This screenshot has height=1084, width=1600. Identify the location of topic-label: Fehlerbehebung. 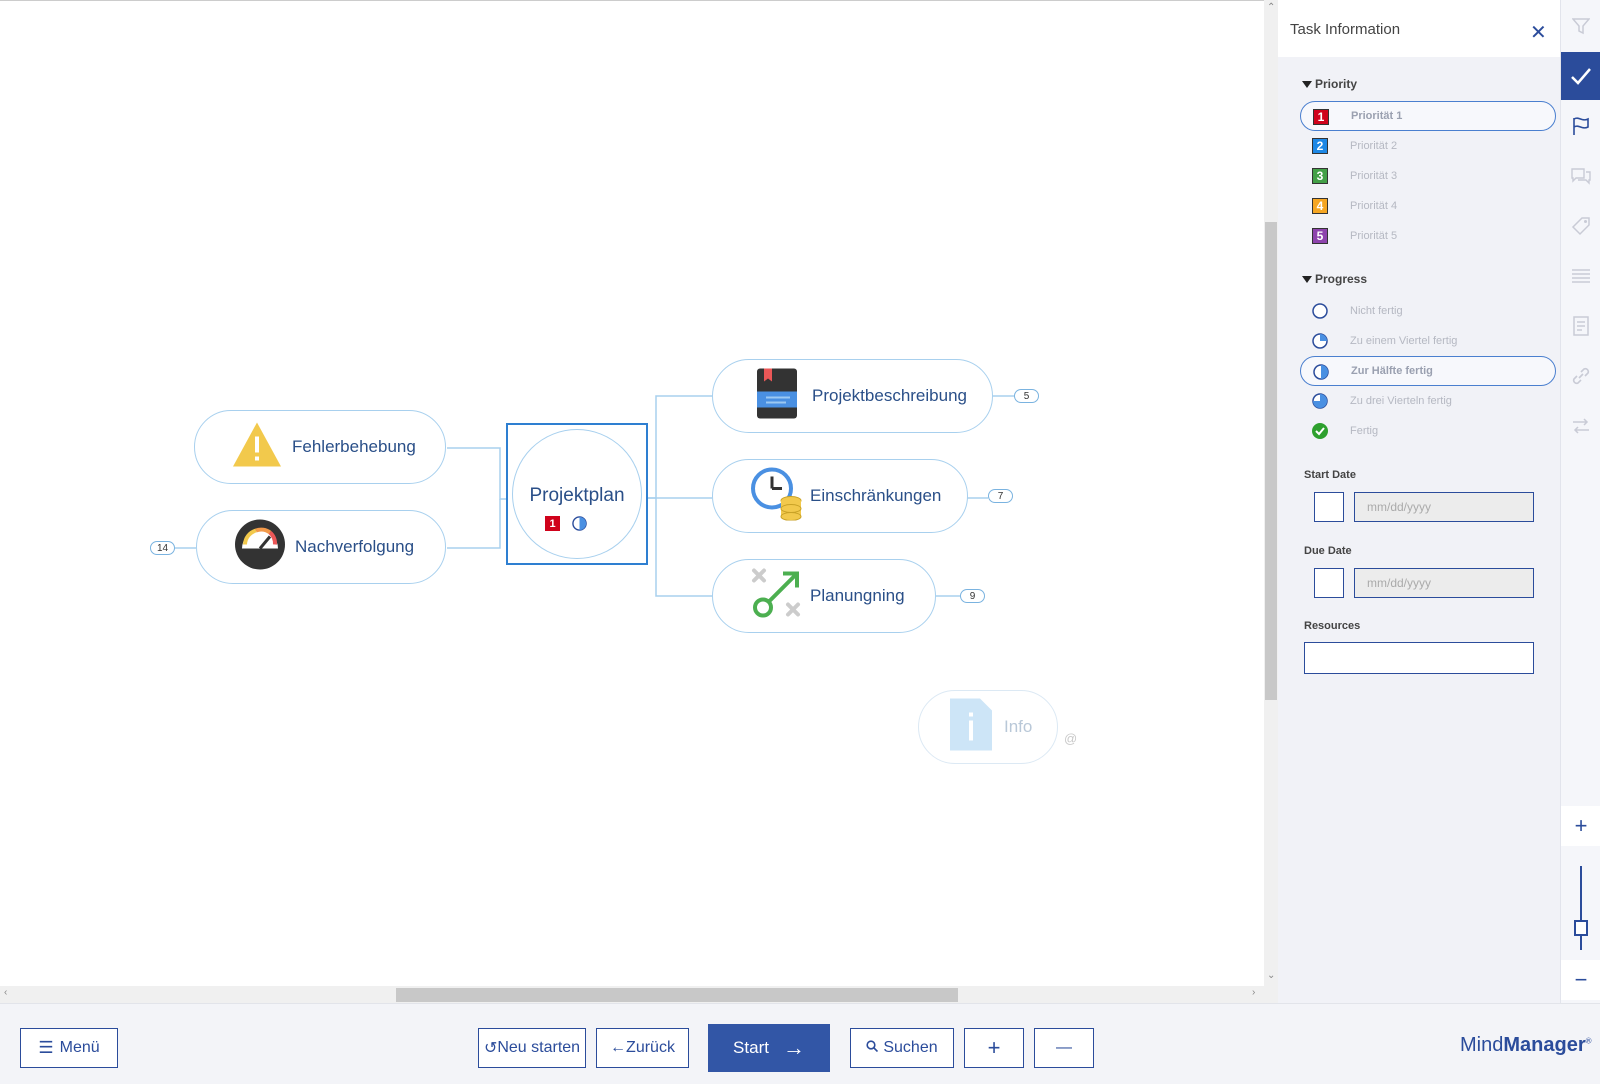
(354, 446).